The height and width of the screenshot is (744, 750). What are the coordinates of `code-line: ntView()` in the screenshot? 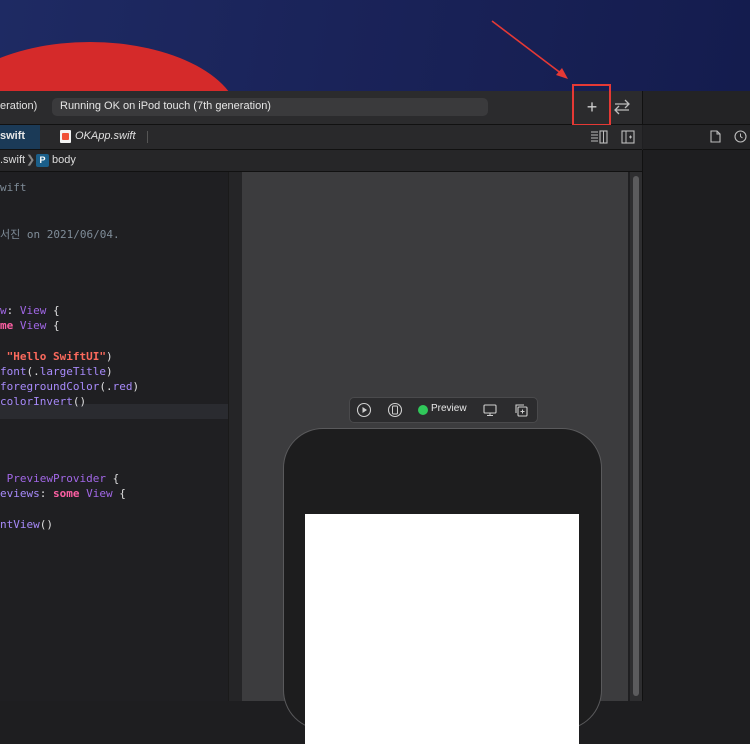 It's located at (26, 524).